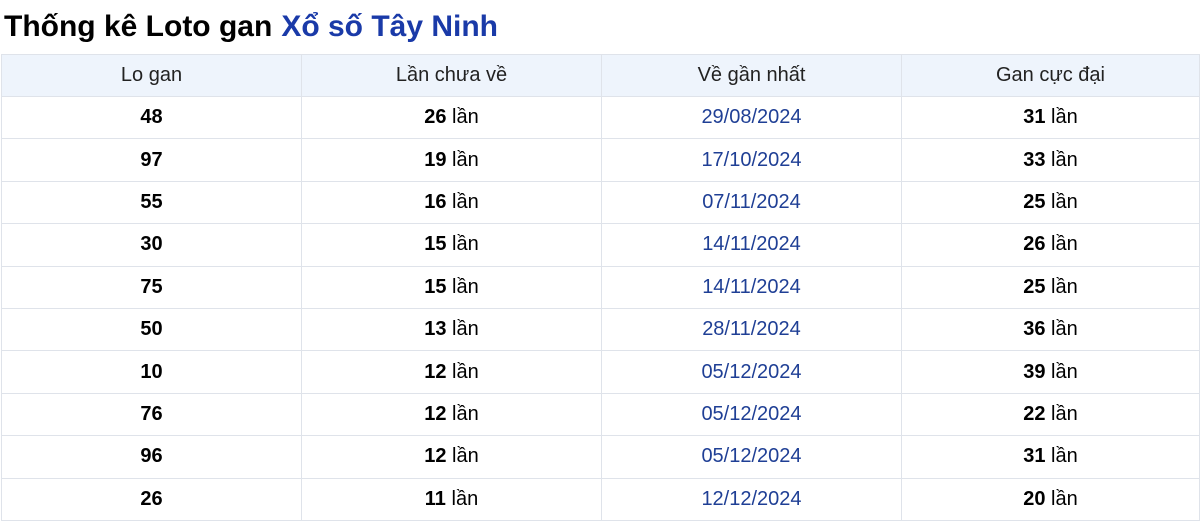 The width and height of the screenshot is (1200, 521). I want to click on lo-number-cell: 10, so click(151, 372).